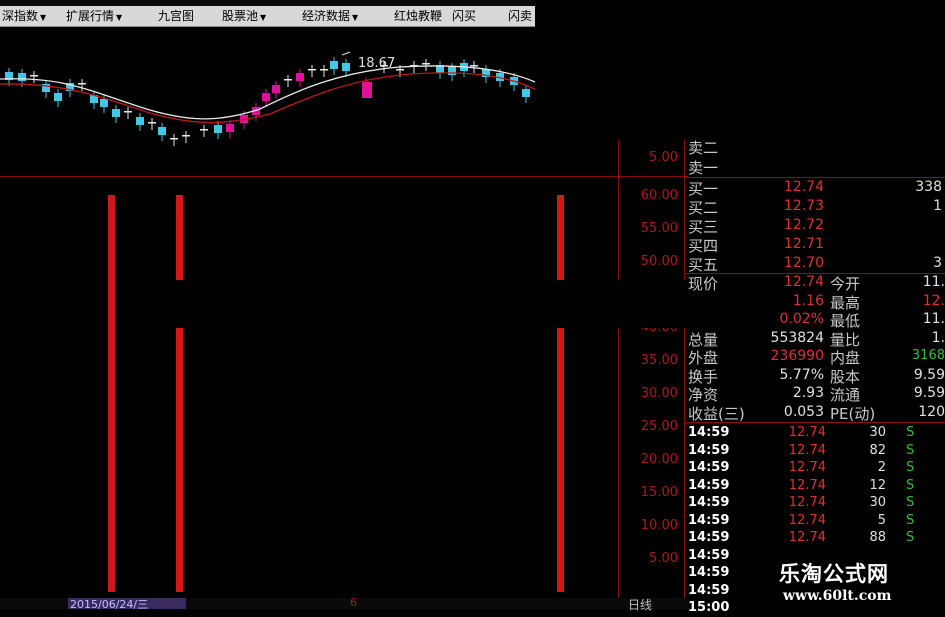 The image size is (945, 617). I want to click on trade-vol: 5, so click(881, 520).